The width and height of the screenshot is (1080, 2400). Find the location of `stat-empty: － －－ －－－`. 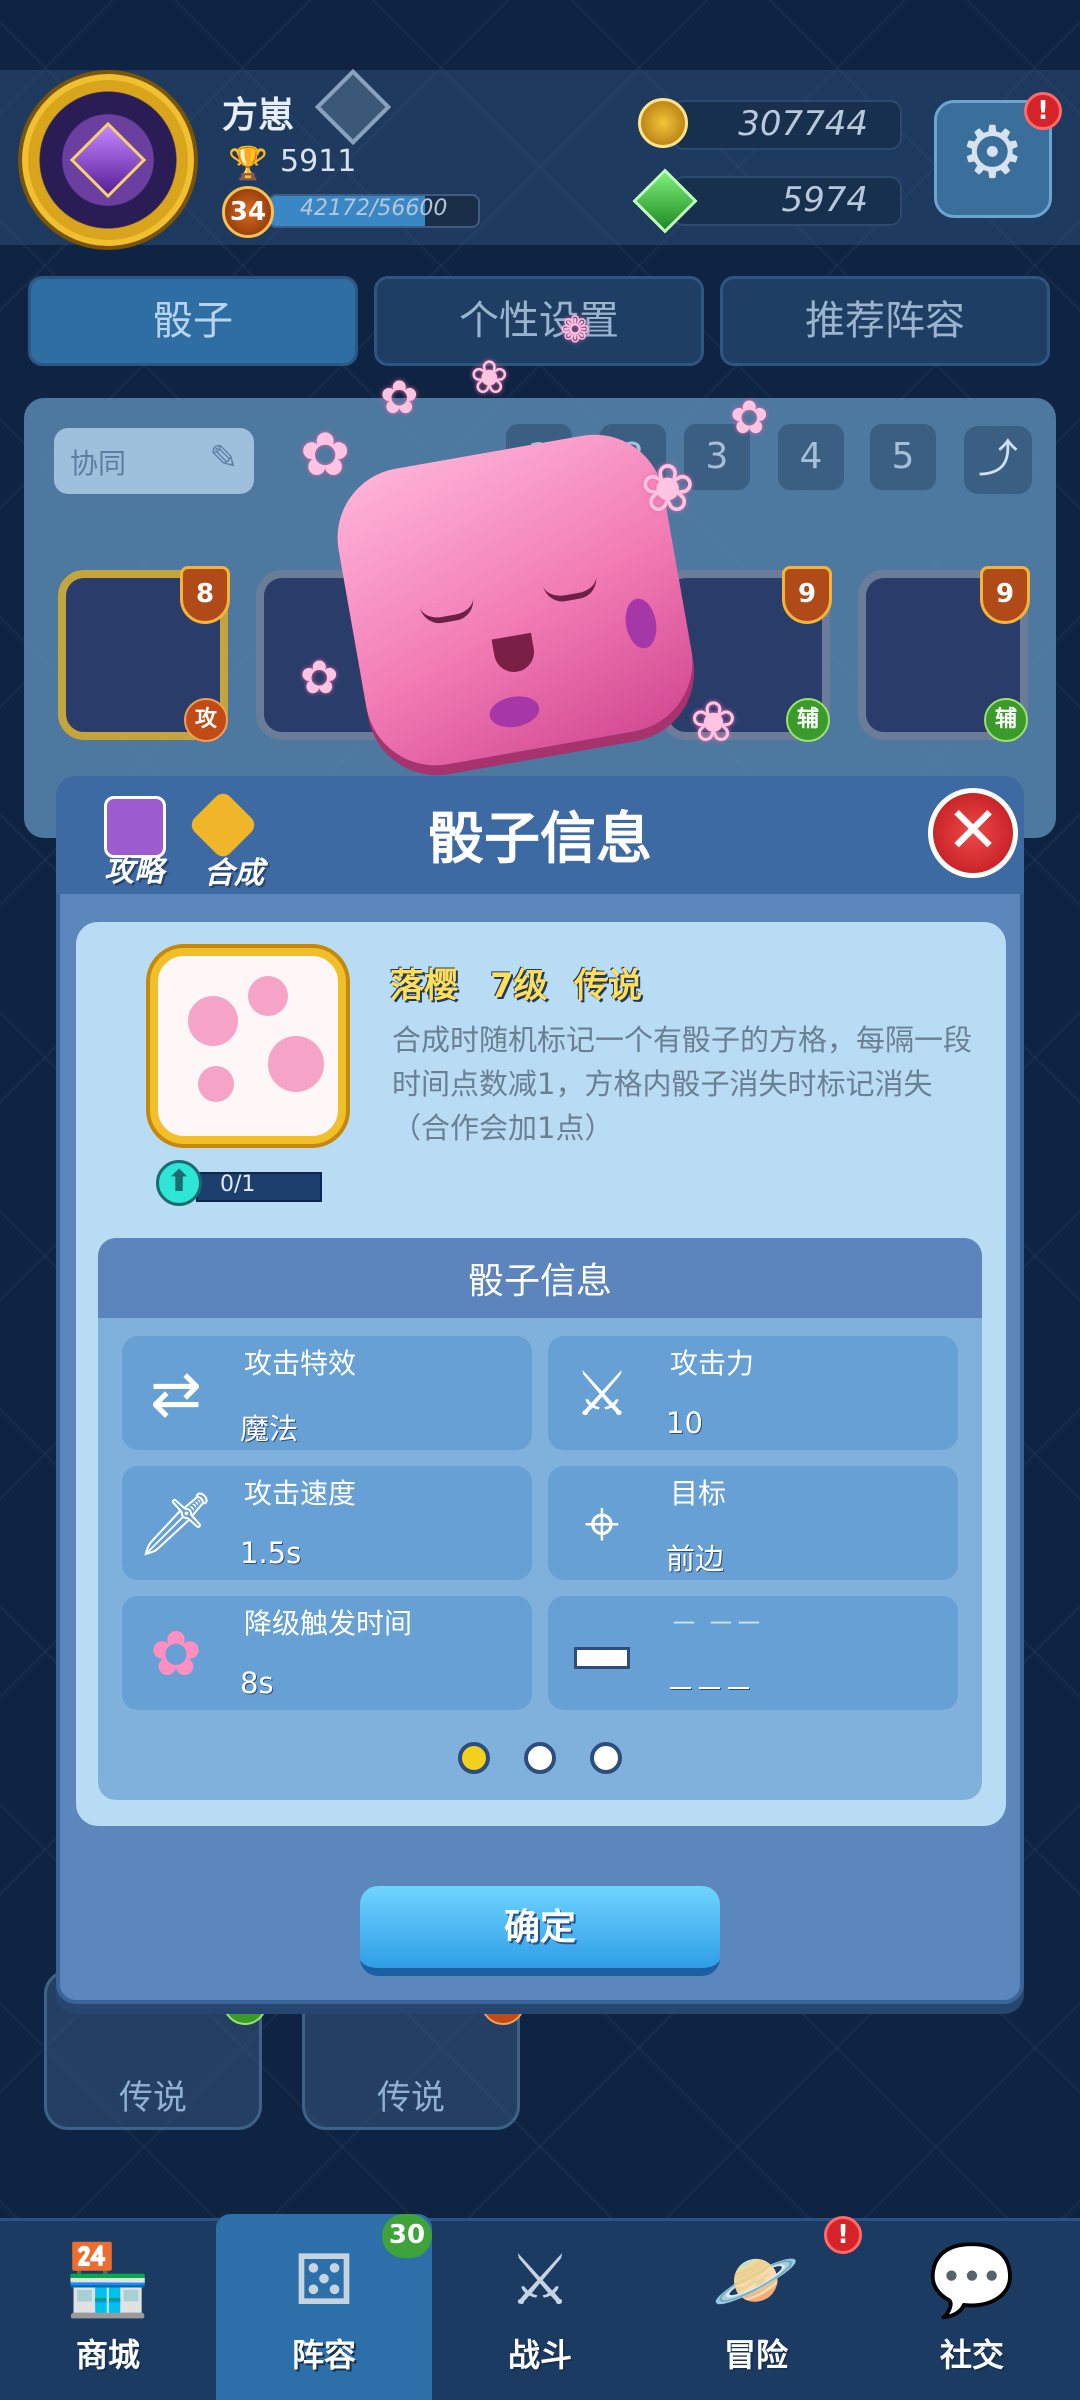

stat-empty: － －－ －－－ is located at coordinates (753, 1653).